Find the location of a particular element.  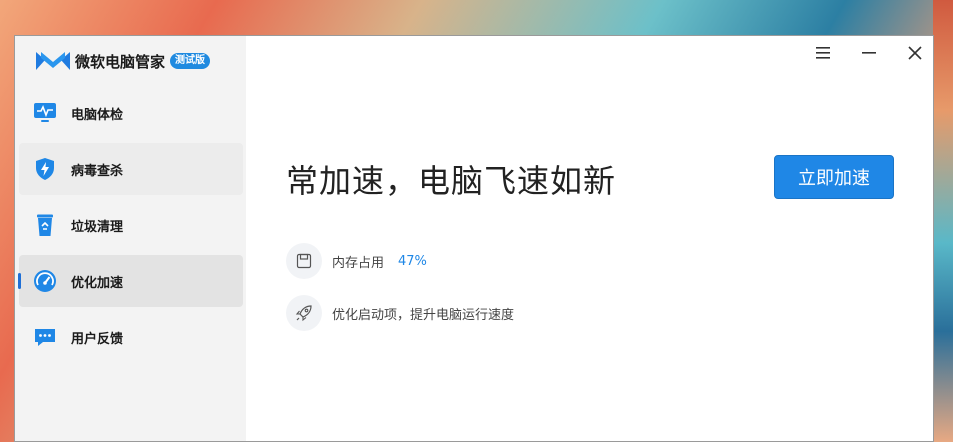

close-button is located at coordinates (915, 53).